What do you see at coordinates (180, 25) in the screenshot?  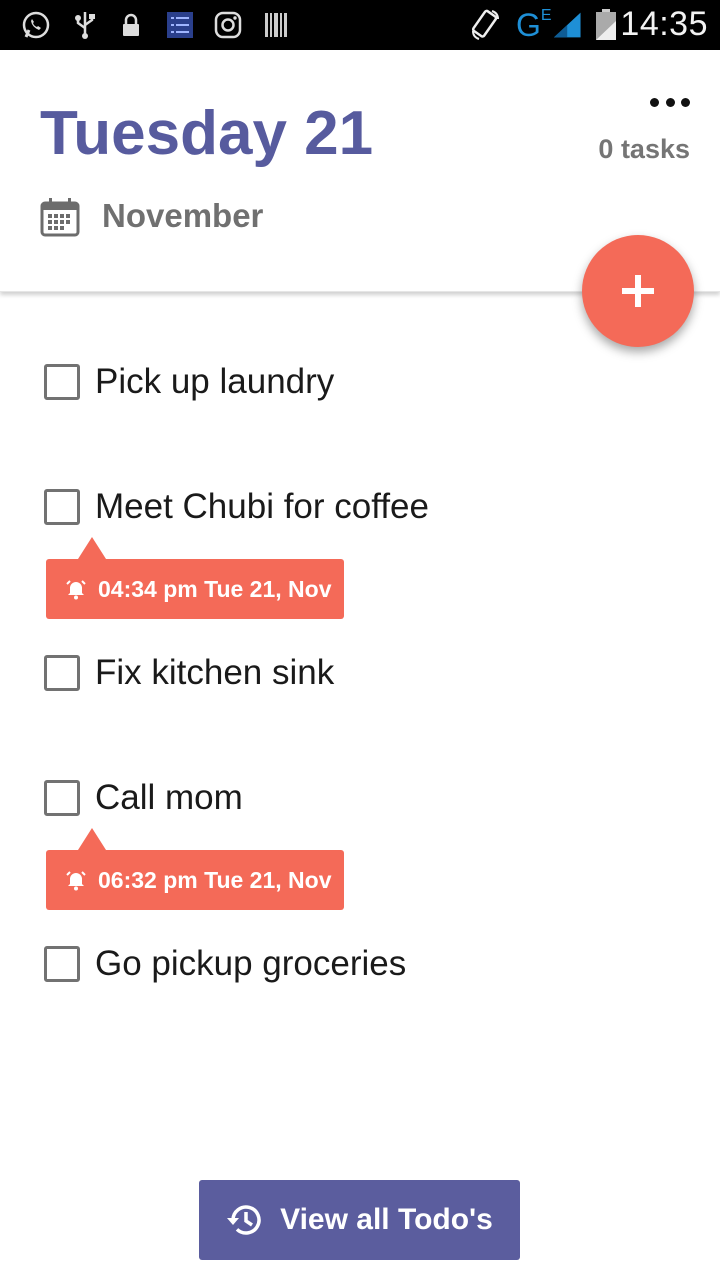 I see `task-app-icon` at bounding box center [180, 25].